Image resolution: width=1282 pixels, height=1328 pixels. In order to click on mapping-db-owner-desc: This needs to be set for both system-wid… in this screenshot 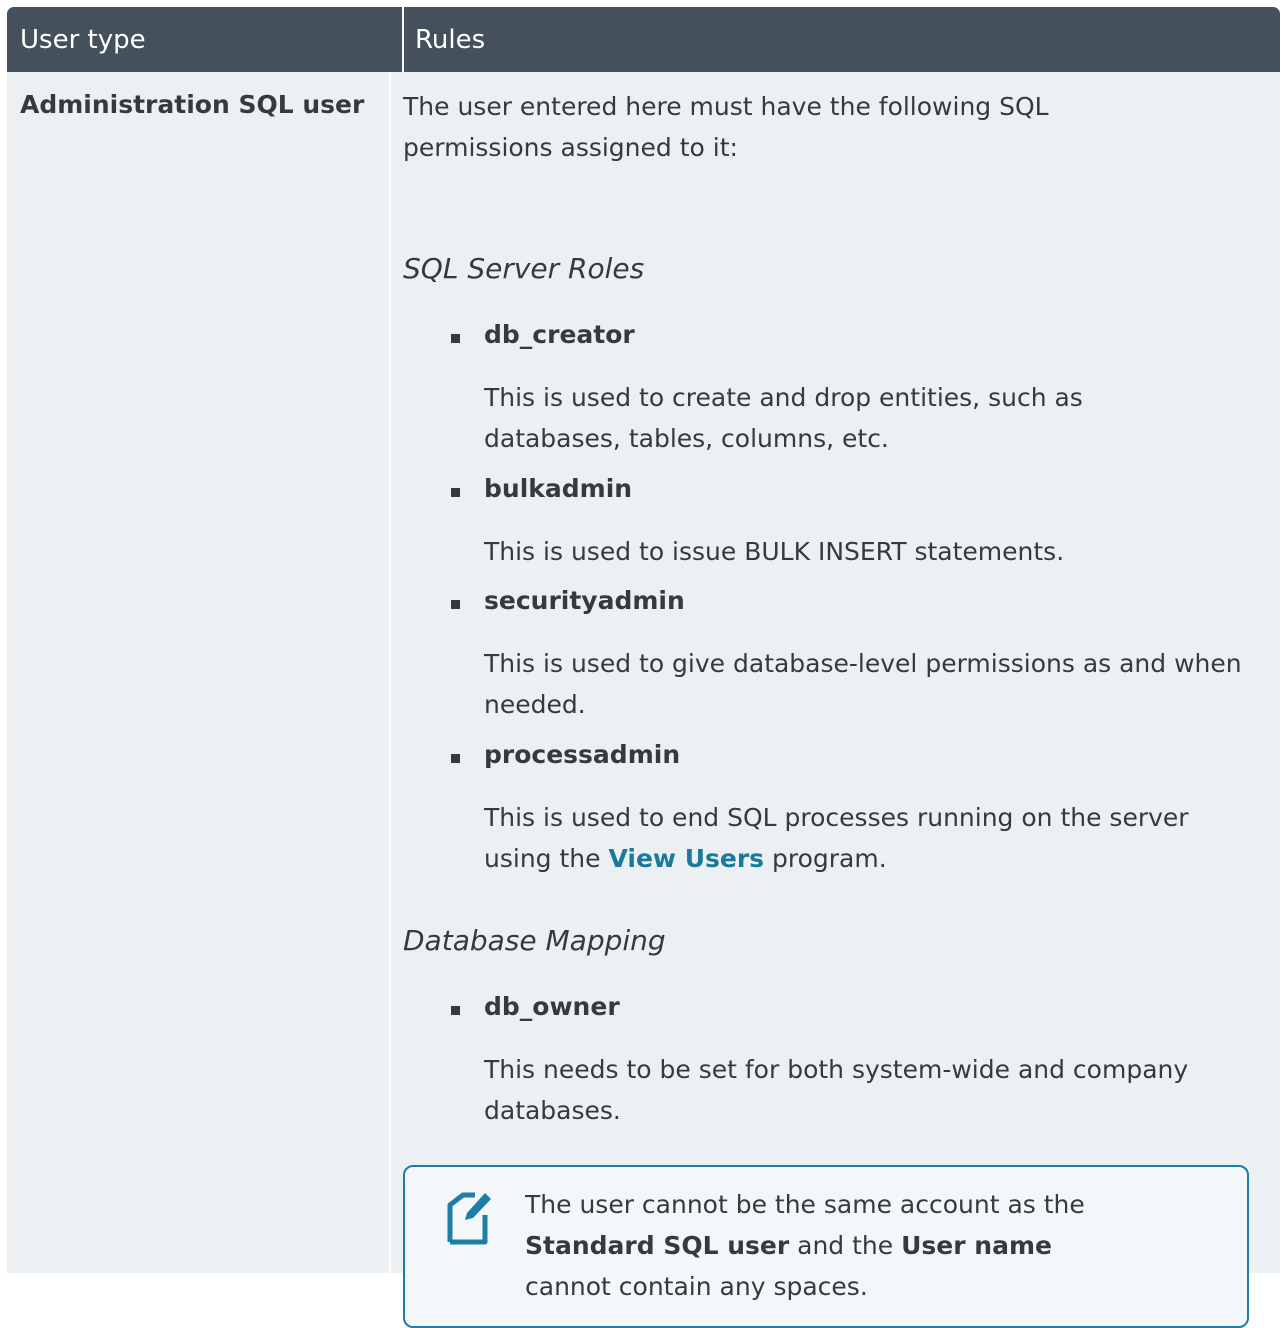, I will do `click(836, 1090)`.